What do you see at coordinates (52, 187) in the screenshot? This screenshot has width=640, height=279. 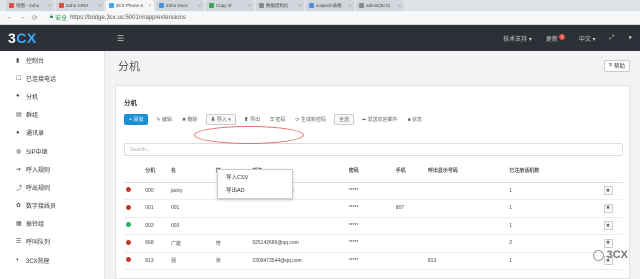 I see `sidebar-item: ⤴ 呼出规则` at bounding box center [52, 187].